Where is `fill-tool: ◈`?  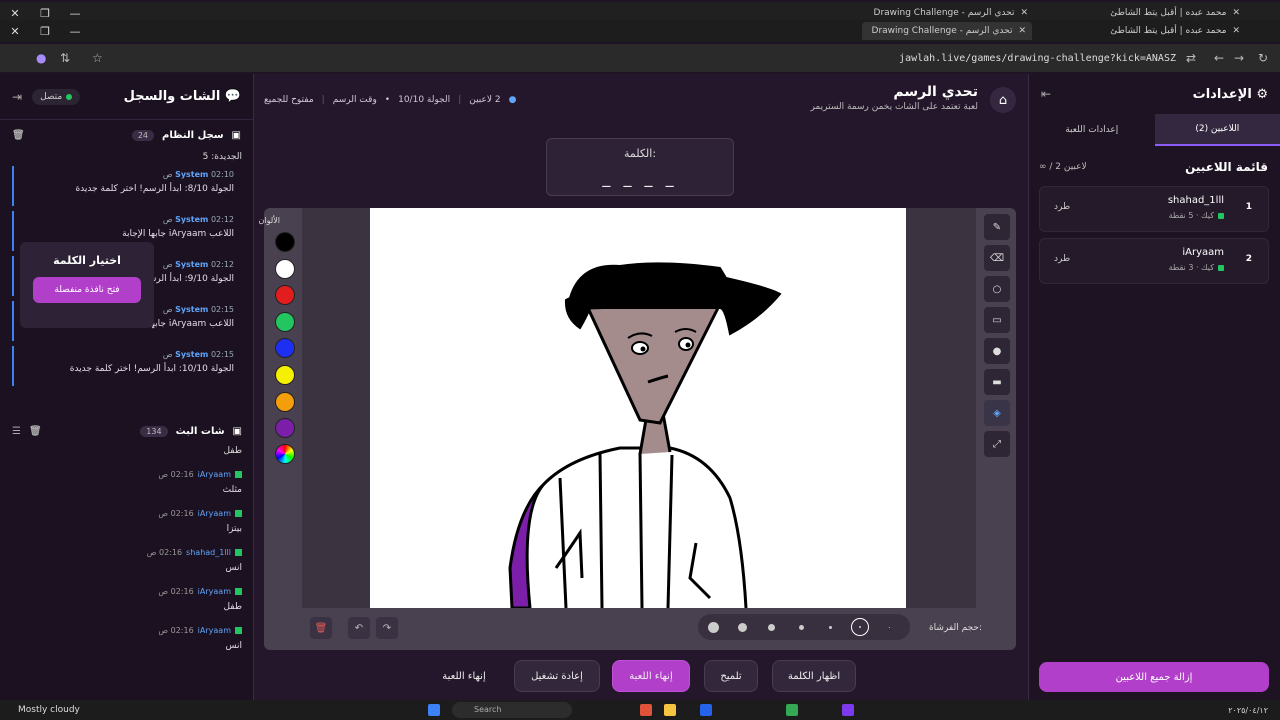 fill-tool: ◈ is located at coordinates (997, 413).